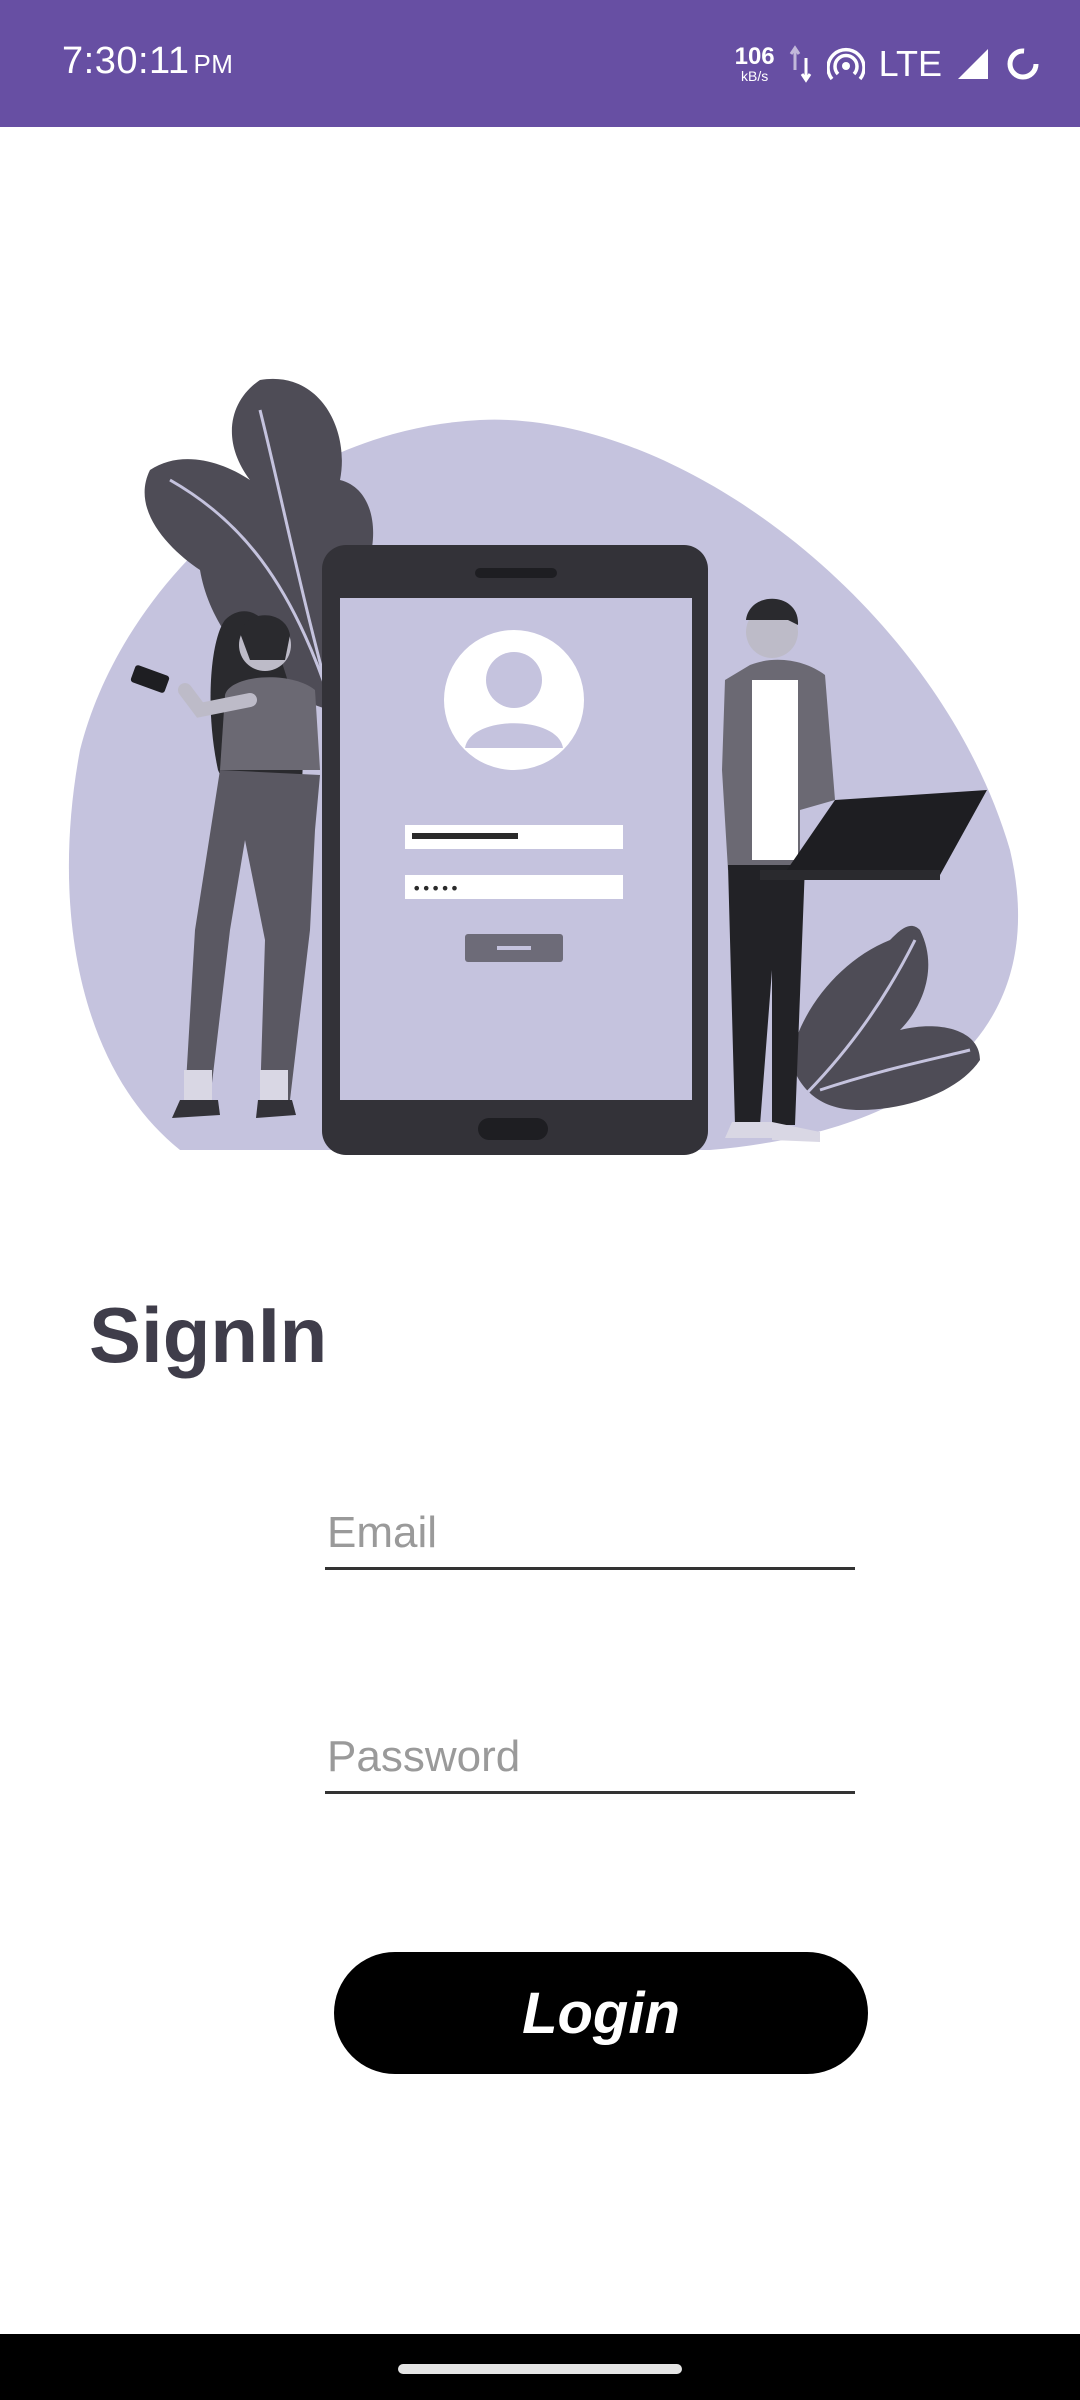  I want to click on login-button: Login, so click(601, 2013).